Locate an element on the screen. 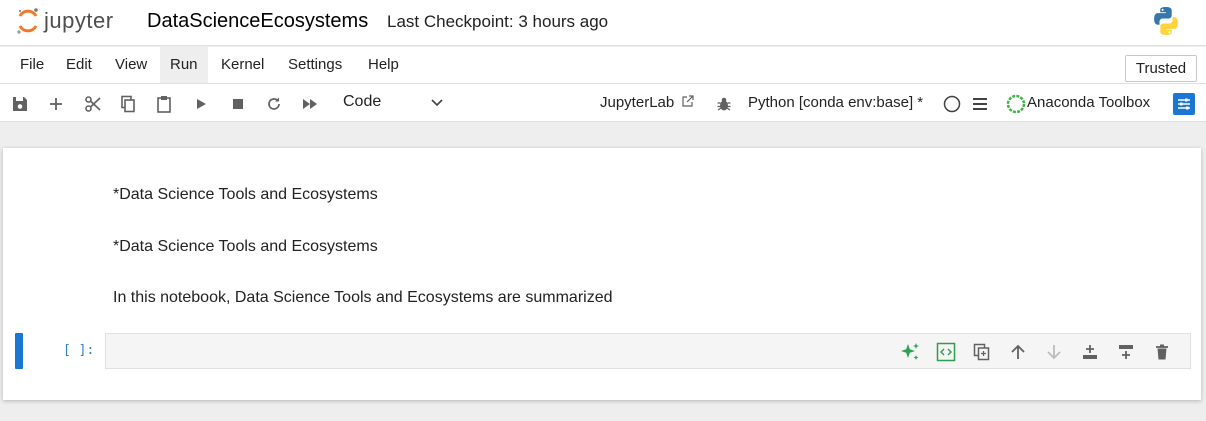  code-brackets-icon is located at coordinates (946, 352).